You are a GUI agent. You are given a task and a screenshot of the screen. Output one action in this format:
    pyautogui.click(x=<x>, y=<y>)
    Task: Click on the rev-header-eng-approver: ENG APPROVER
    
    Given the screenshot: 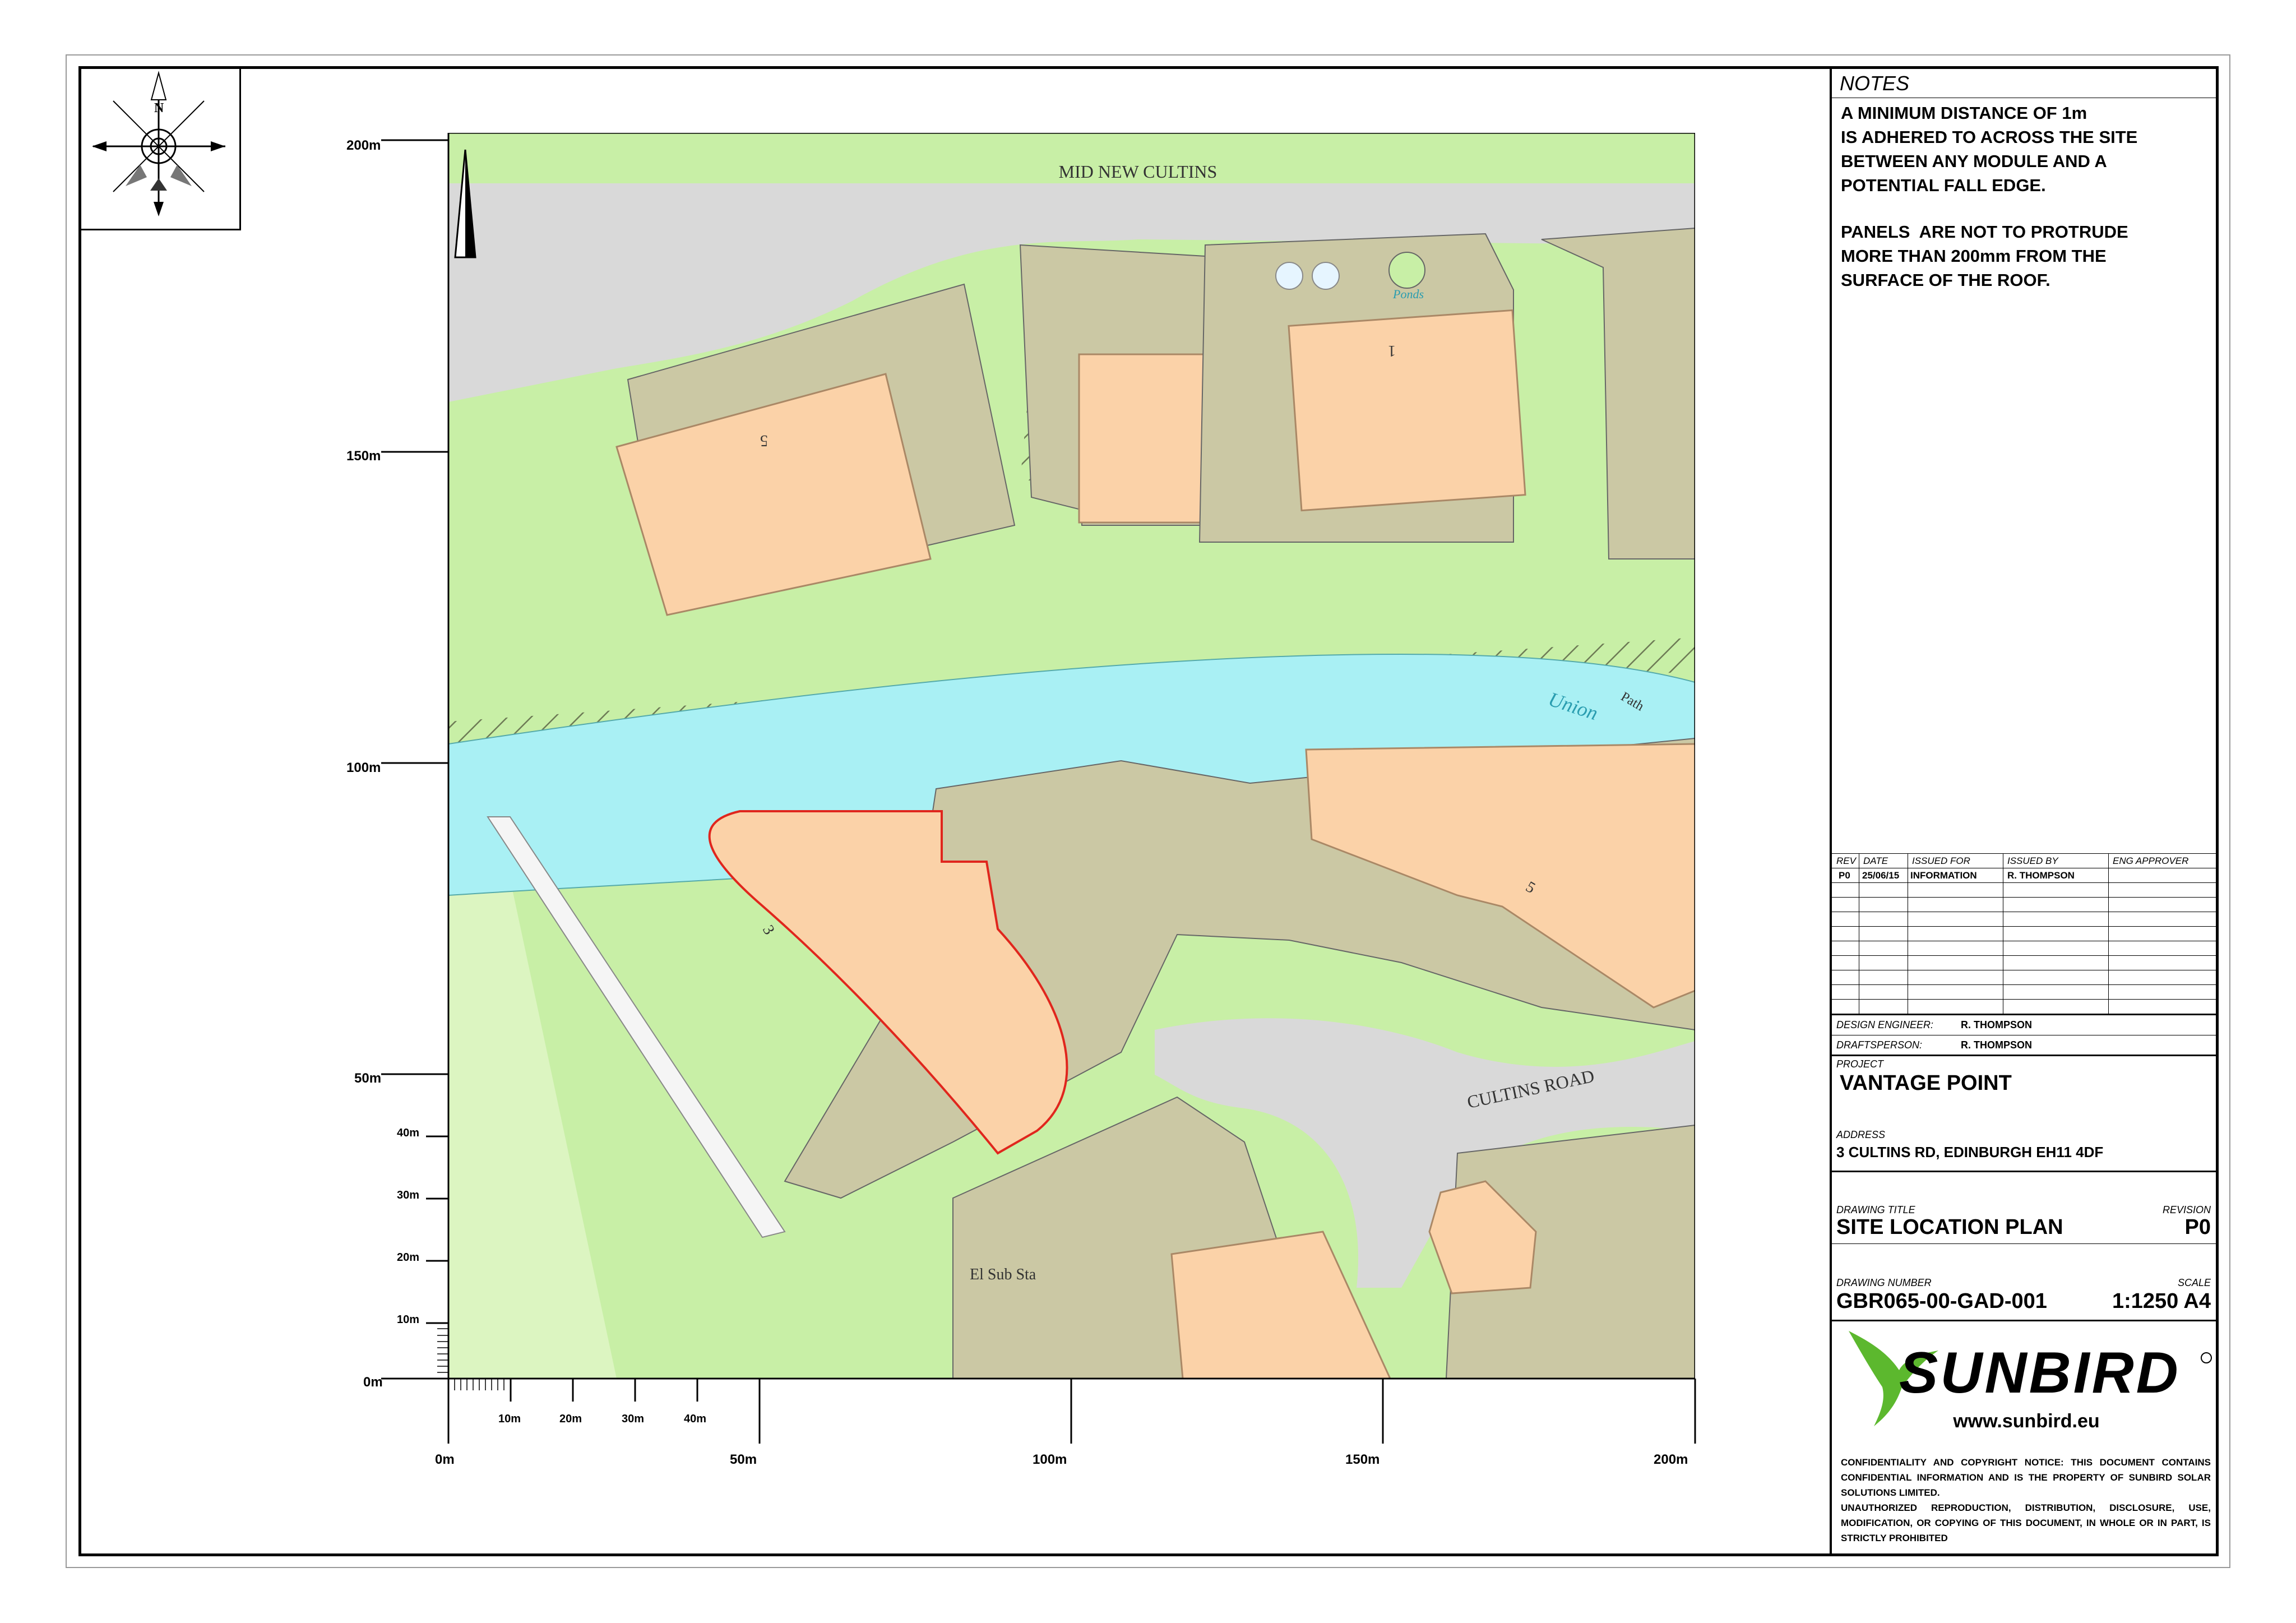 What is the action you would take?
    pyautogui.click(x=2151, y=861)
    